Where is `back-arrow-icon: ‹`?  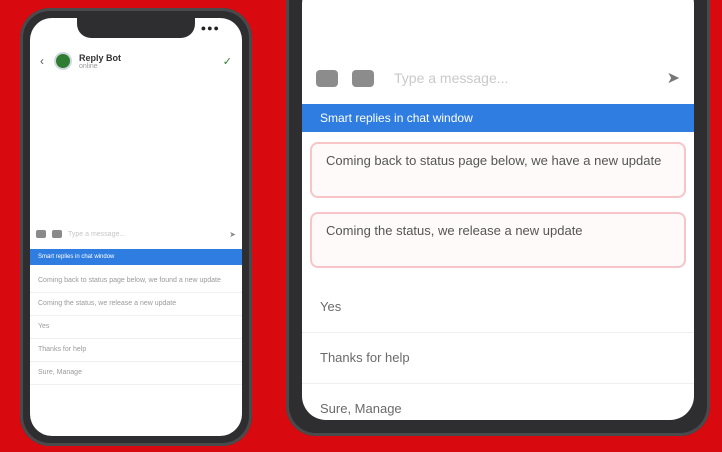
back-arrow-icon: ‹ is located at coordinates (42, 61).